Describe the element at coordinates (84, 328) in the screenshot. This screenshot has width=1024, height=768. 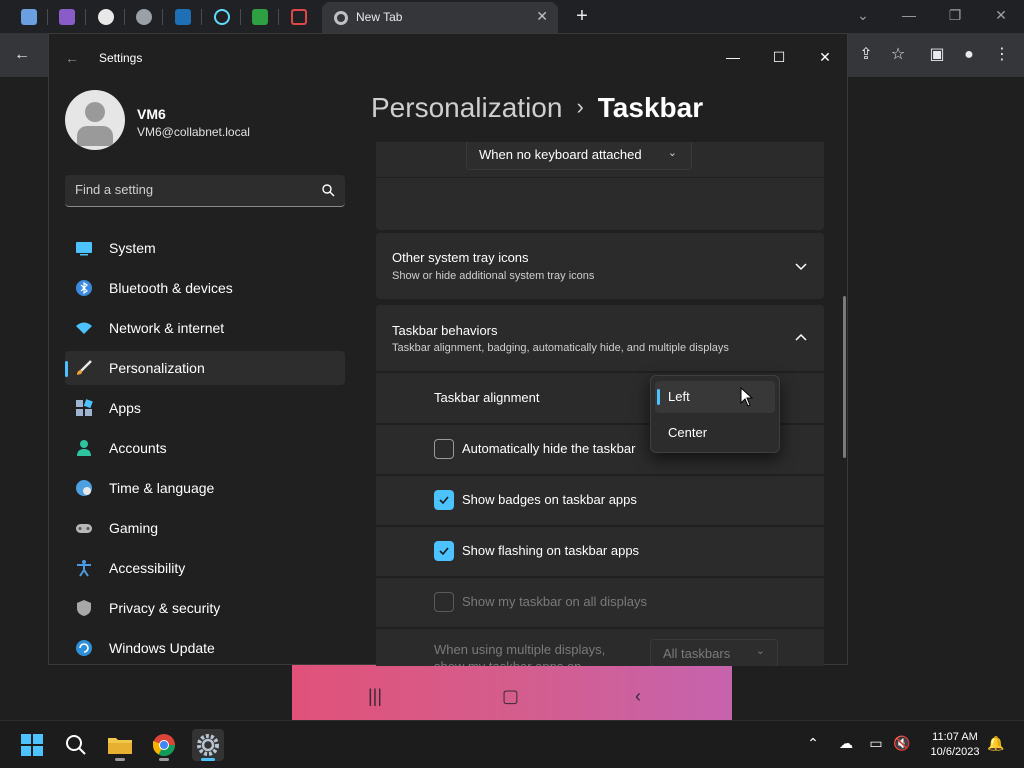
I see `wifi-icon` at that location.